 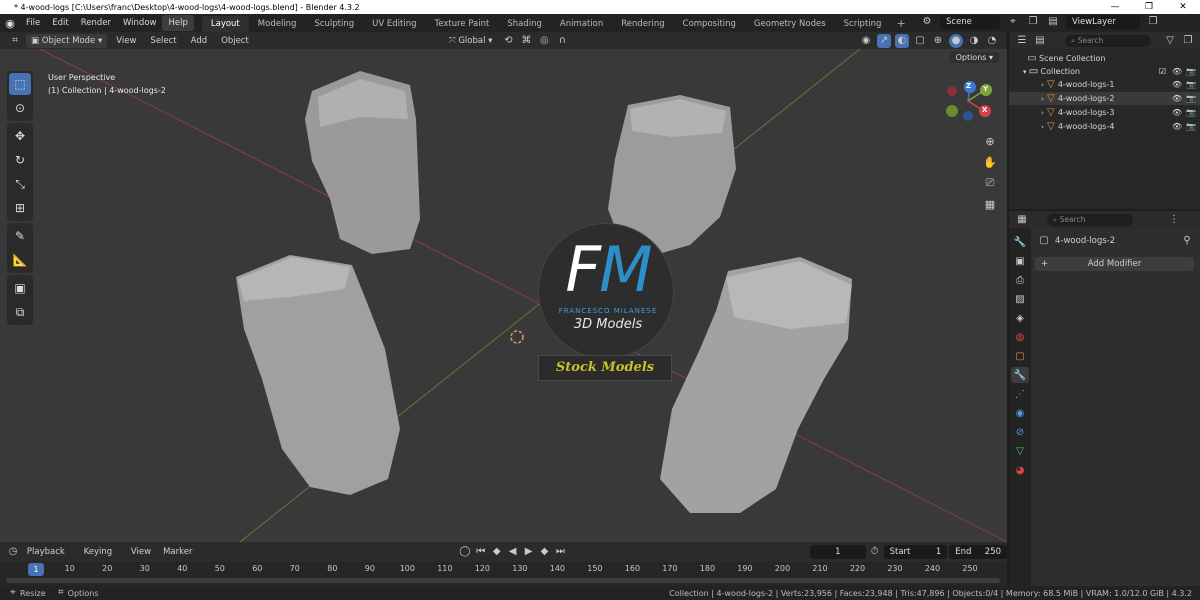 I want to click on tool-tab-icon: 🔧, so click(x=1020, y=242).